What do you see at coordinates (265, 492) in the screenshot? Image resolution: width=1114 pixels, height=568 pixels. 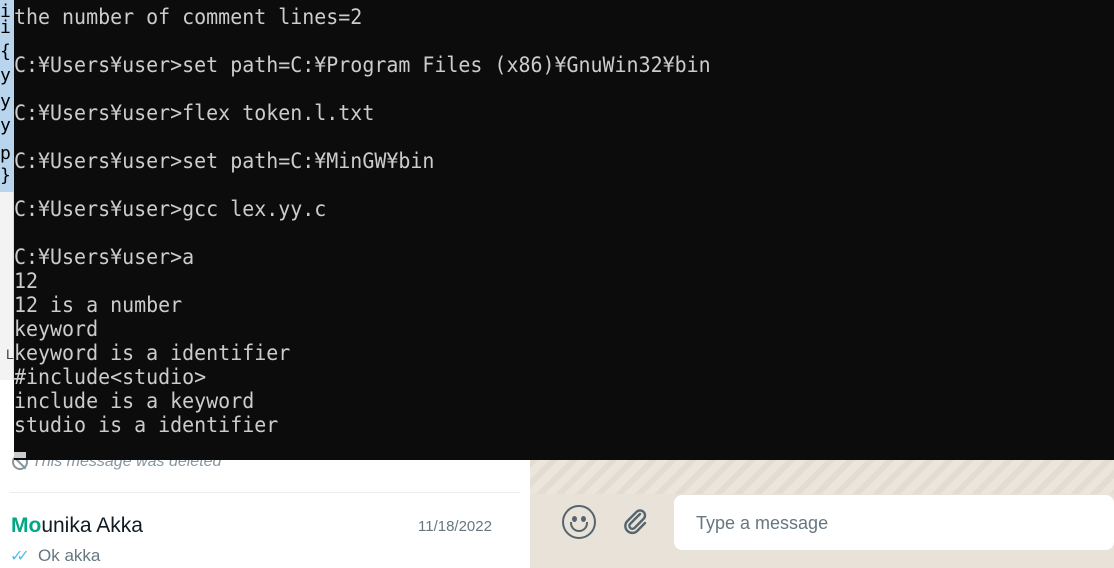 I see `list-divider` at bounding box center [265, 492].